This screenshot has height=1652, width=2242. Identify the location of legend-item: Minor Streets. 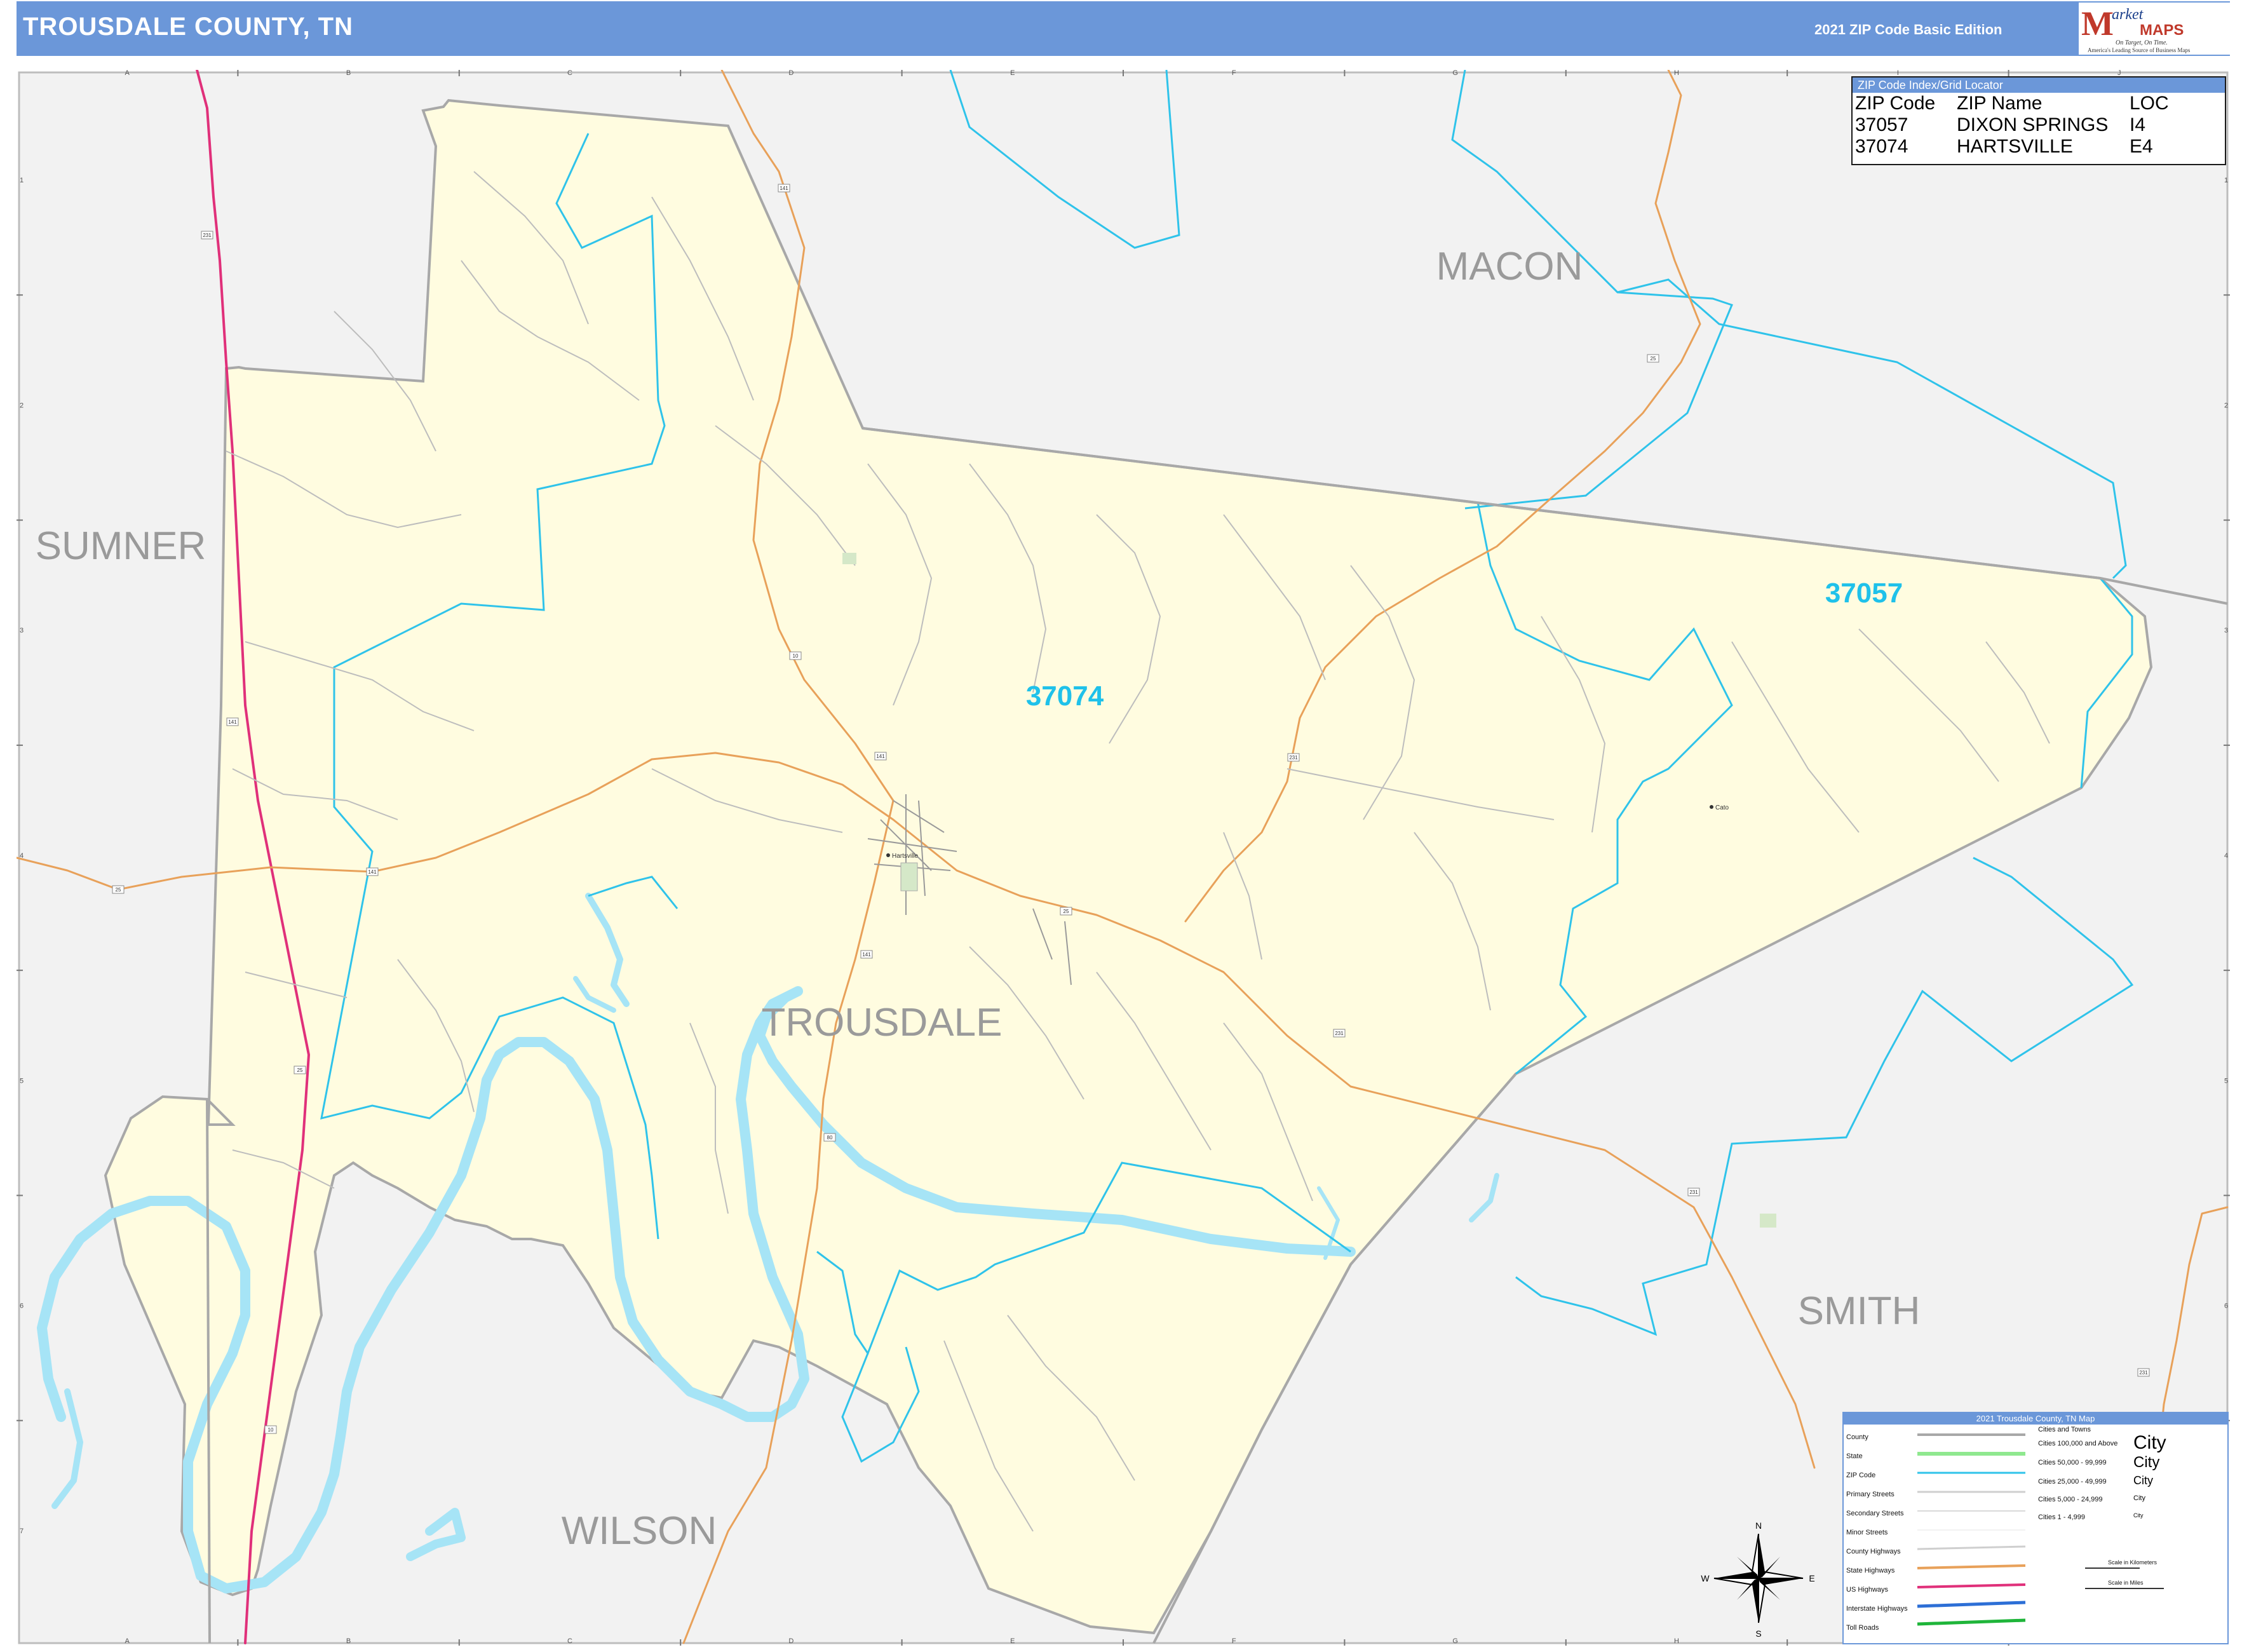
(1867, 1533).